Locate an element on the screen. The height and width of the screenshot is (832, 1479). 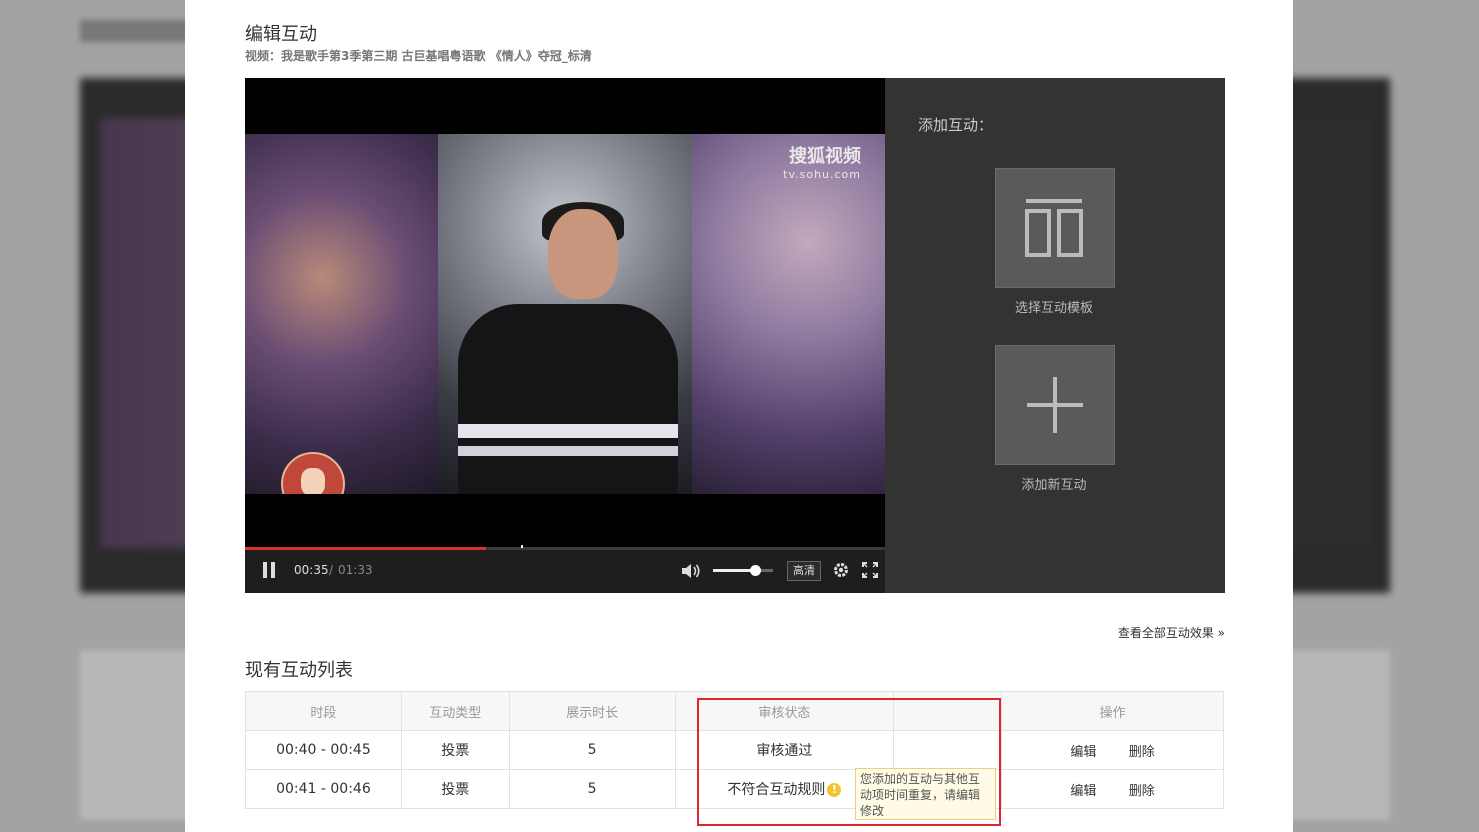
quality-button: 高清 is located at coordinates (804, 571).